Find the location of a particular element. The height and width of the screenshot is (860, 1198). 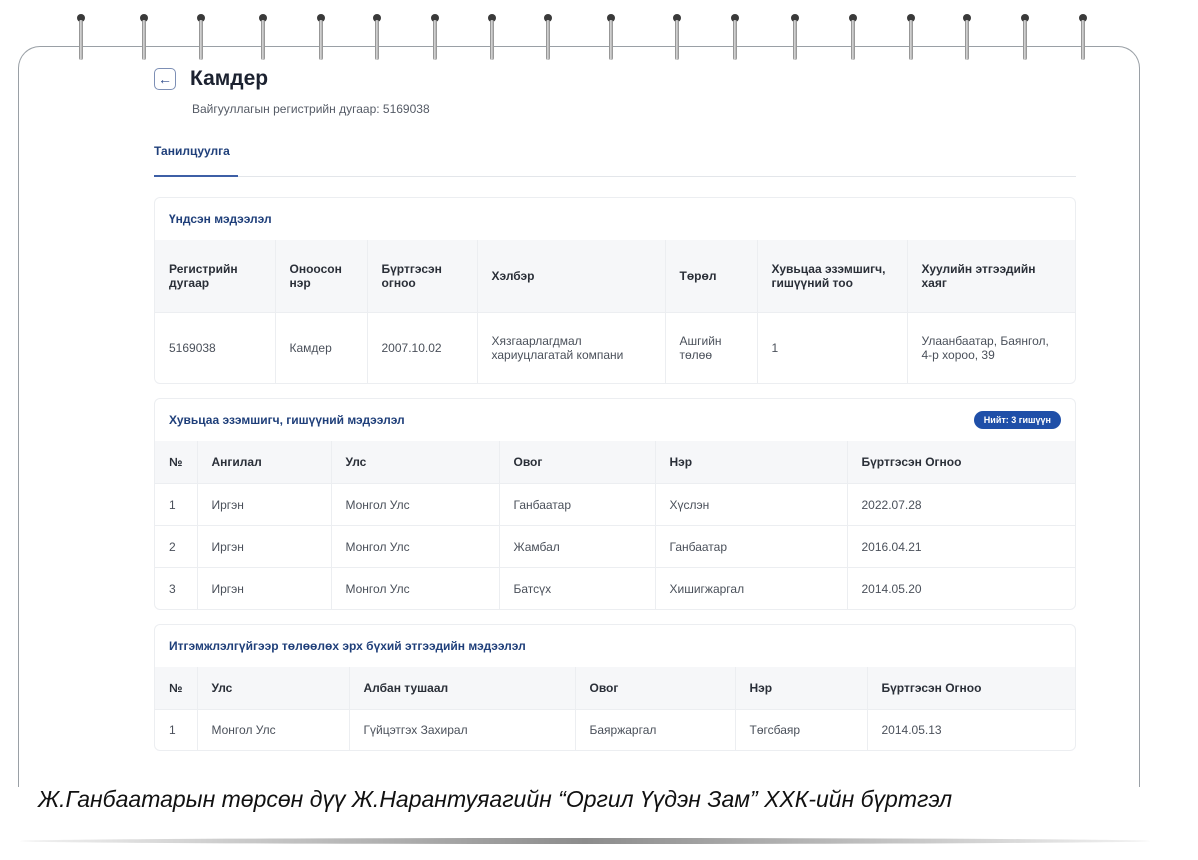

column-header: Бүртгэсэн огноо is located at coordinates (422, 276).